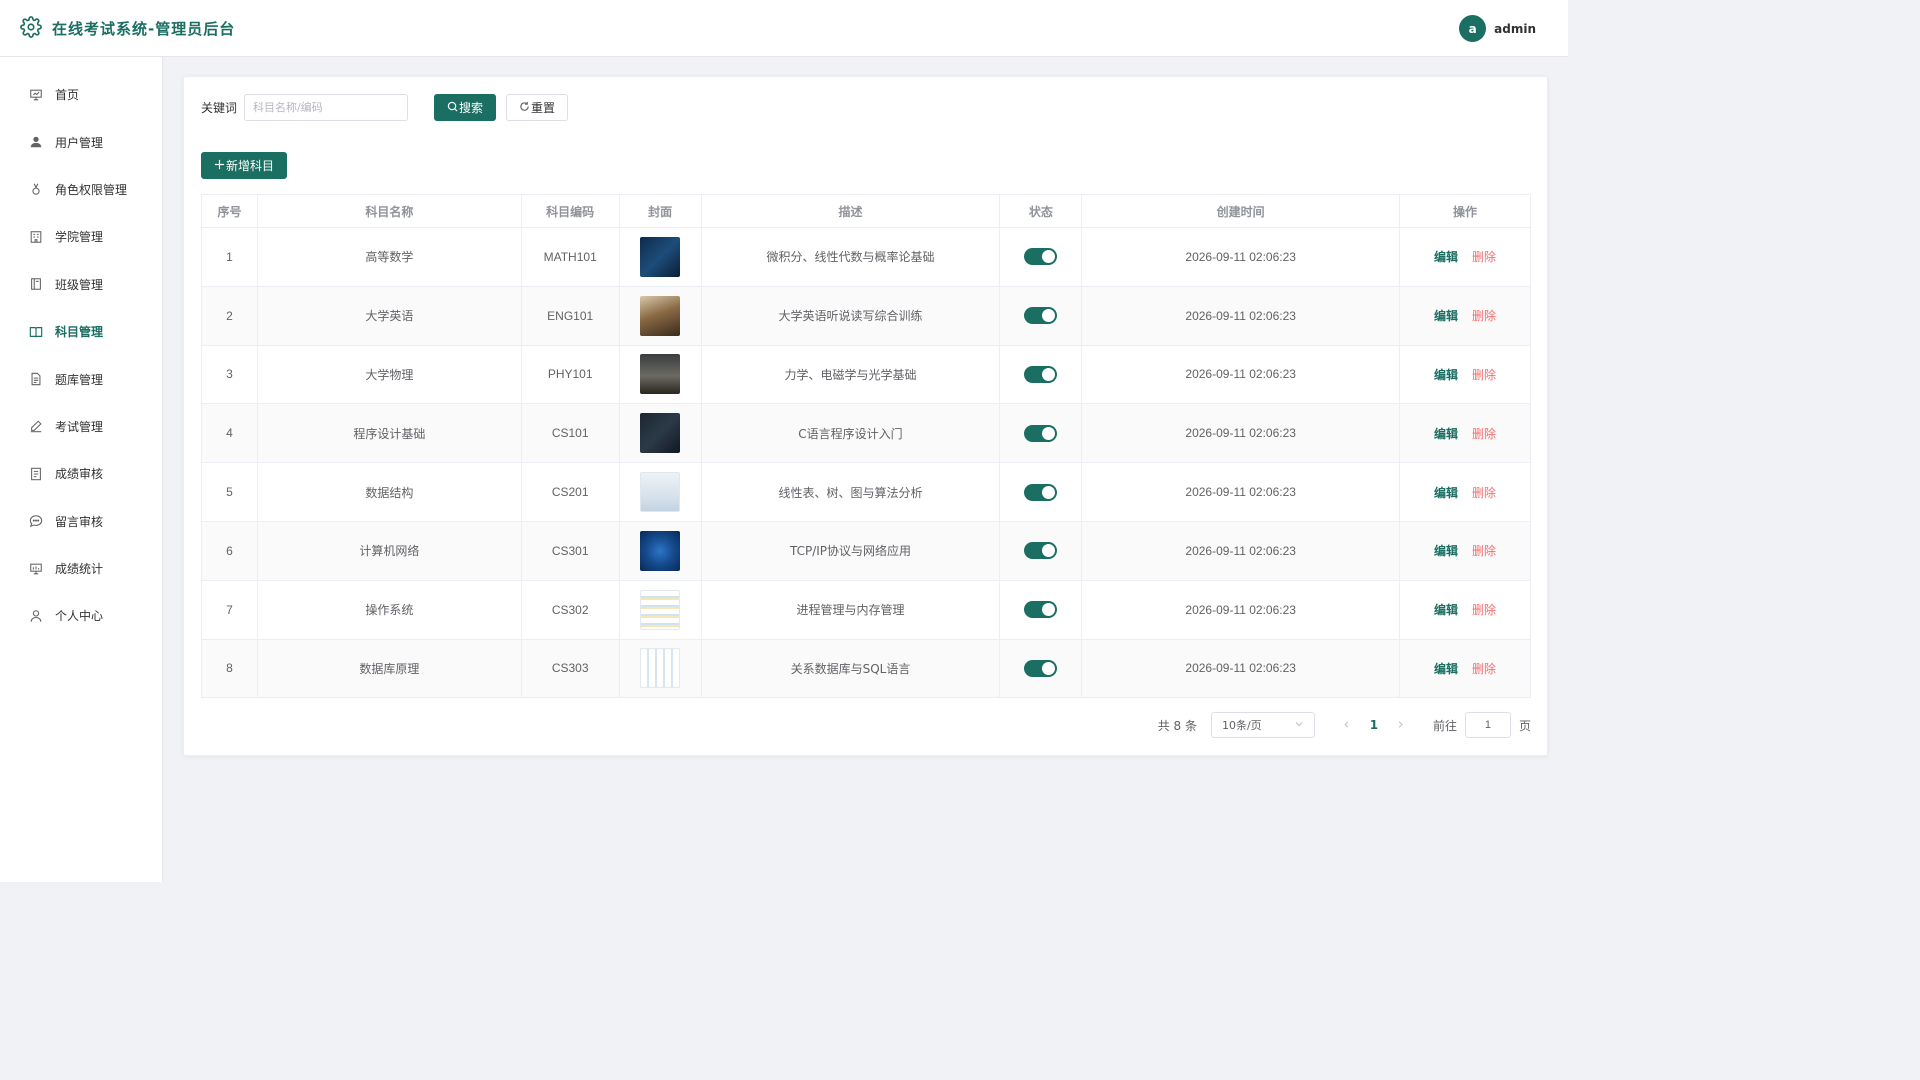 Image resolution: width=1920 pixels, height=1080 pixels. Describe the element at coordinates (1515, 29) in the screenshot. I see `username: admin` at that location.